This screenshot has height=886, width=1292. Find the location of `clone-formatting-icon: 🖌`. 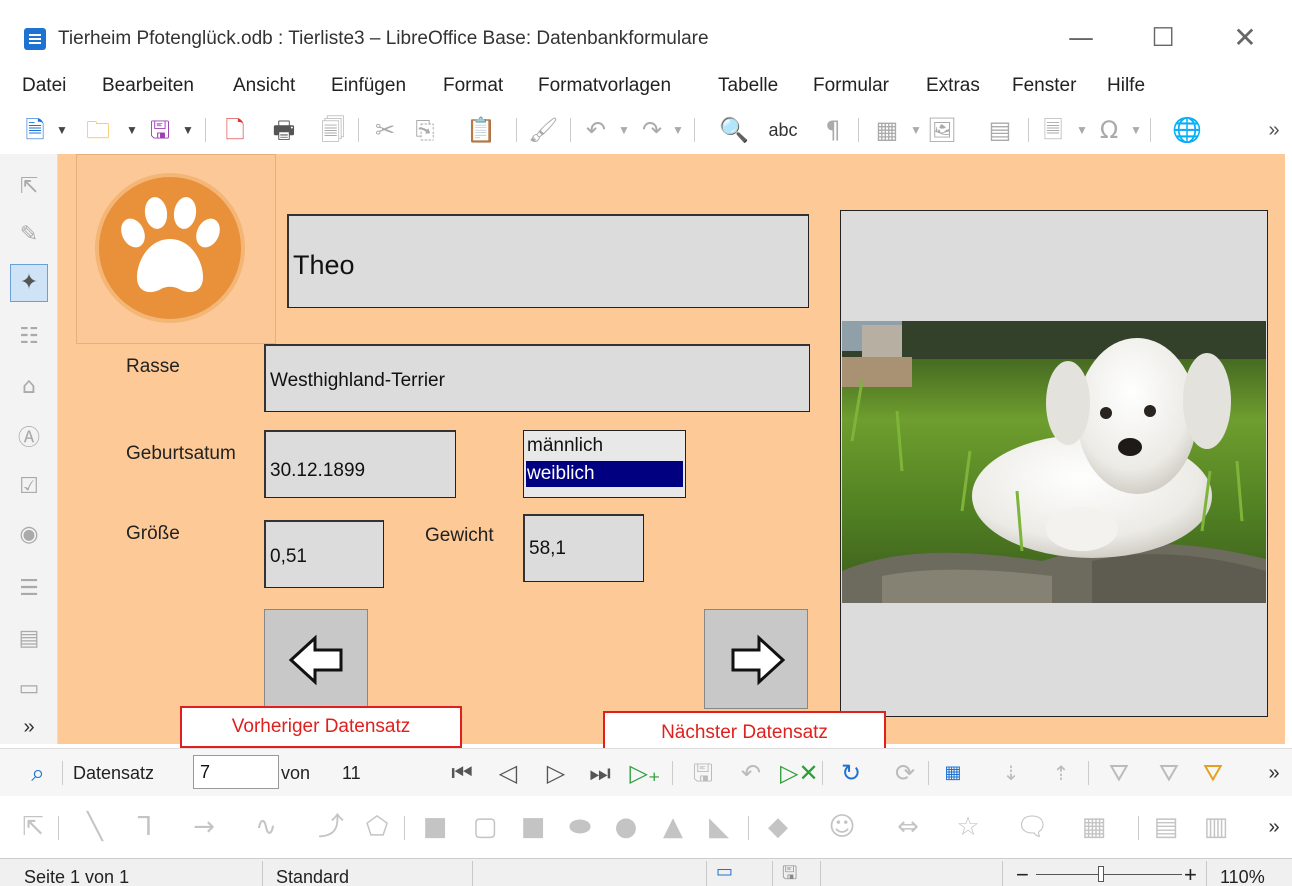

clone-formatting-icon: 🖌 is located at coordinates (543, 130).